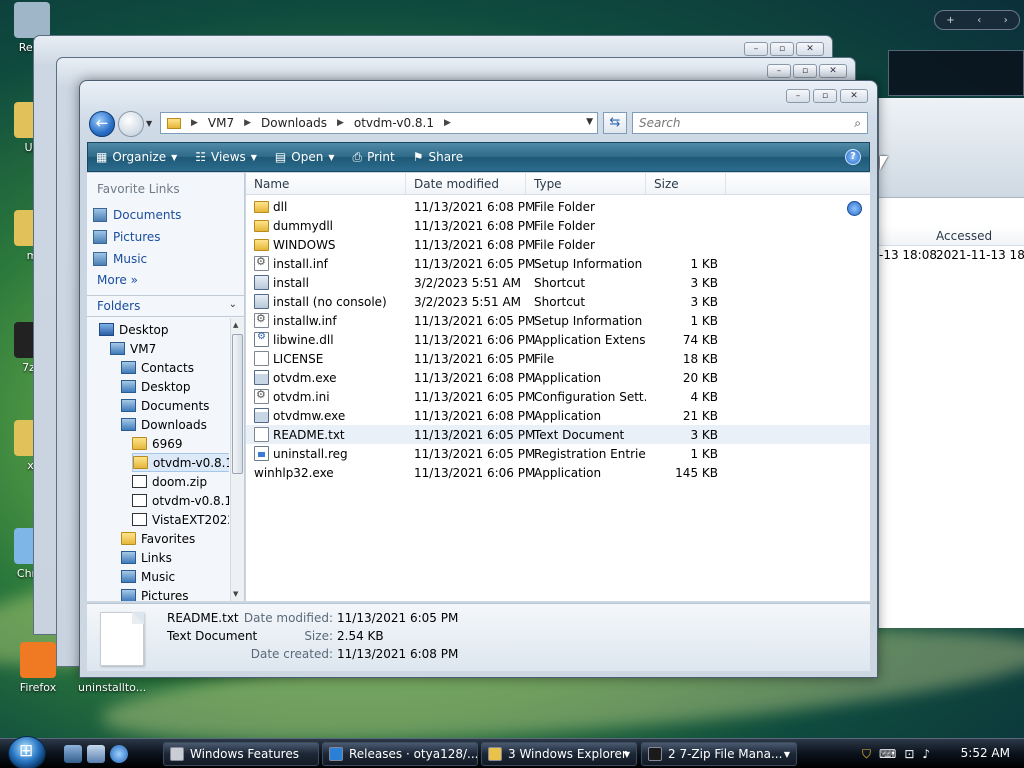  Describe the element at coordinates (158, 538) in the screenshot. I see `tree-item: Favorites` at that location.